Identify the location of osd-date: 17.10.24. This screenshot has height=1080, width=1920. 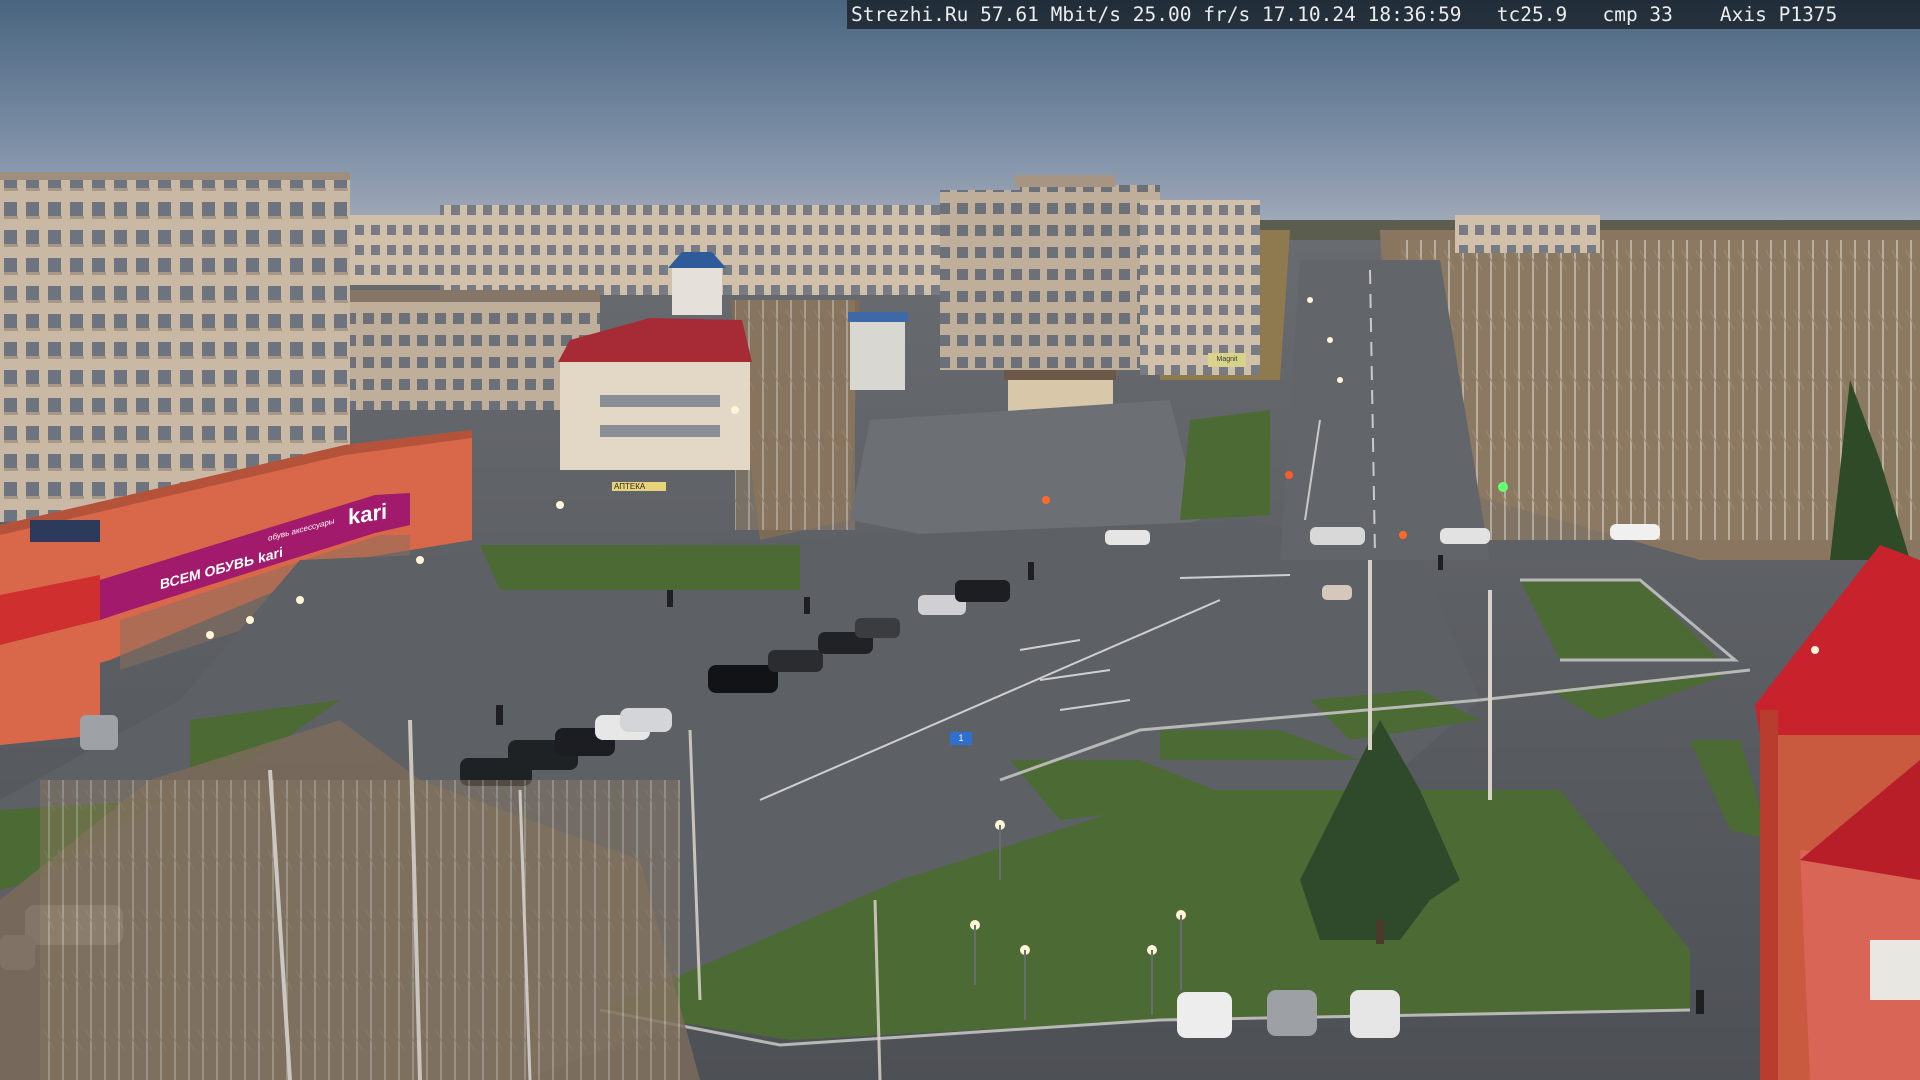
(1308, 14).